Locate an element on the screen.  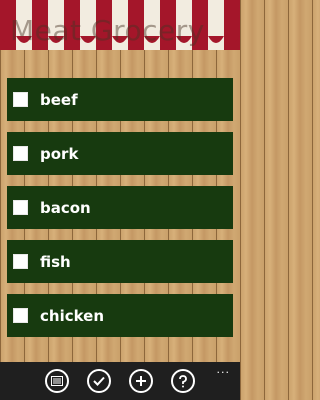
item-label: chicken is located at coordinates (72, 315).